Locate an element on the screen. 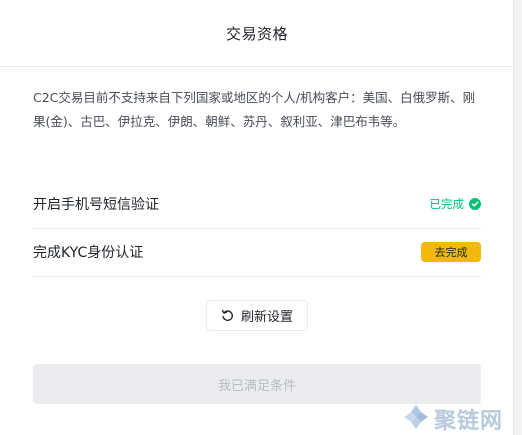  refresh-icon is located at coordinates (228, 316).